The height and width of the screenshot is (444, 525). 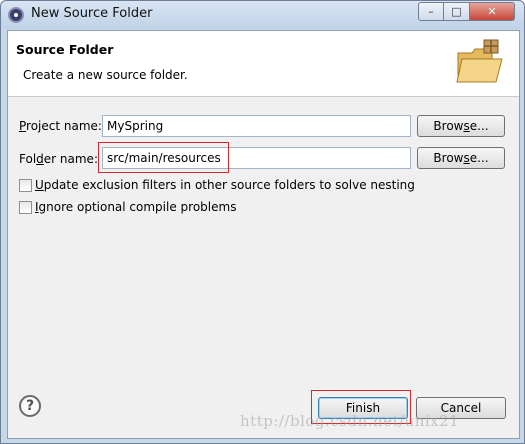 What do you see at coordinates (457, 11) in the screenshot?
I see `maximize-button: □` at bounding box center [457, 11].